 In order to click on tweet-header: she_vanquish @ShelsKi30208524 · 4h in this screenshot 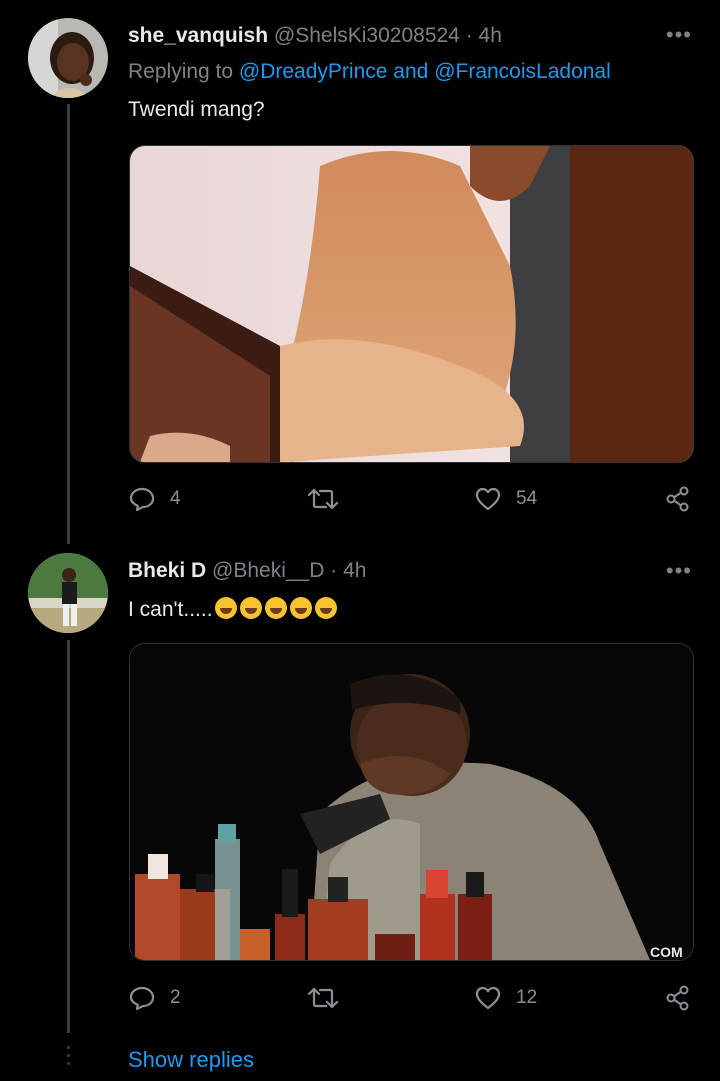, I will do `click(315, 36)`.